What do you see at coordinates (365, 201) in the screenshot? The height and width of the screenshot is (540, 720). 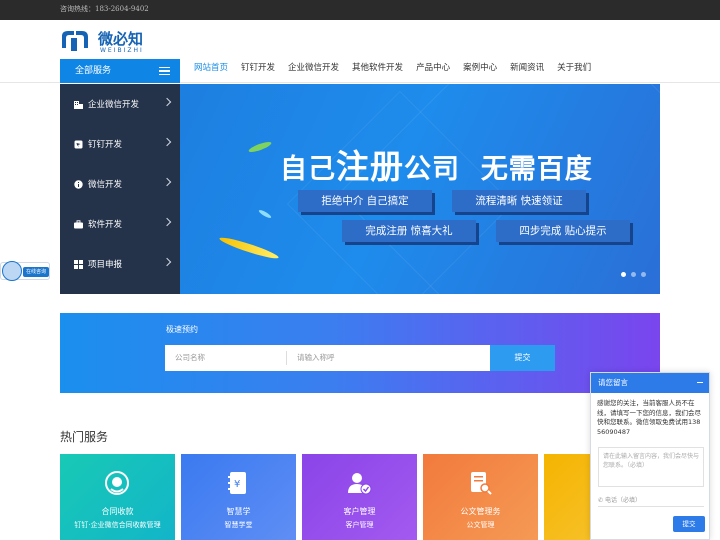 I see `banner-pill: 拒绝中介 自己搞定` at bounding box center [365, 201].